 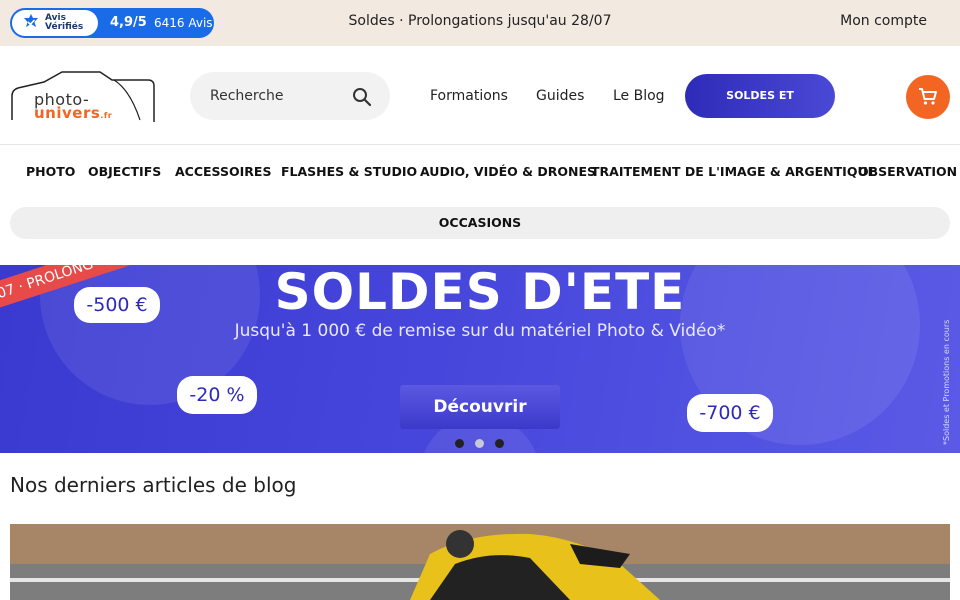 What do you see at coordinates (106, 115) in the screenshot?
I see `logo-tld: .fr` at bounding box center [106, 115].